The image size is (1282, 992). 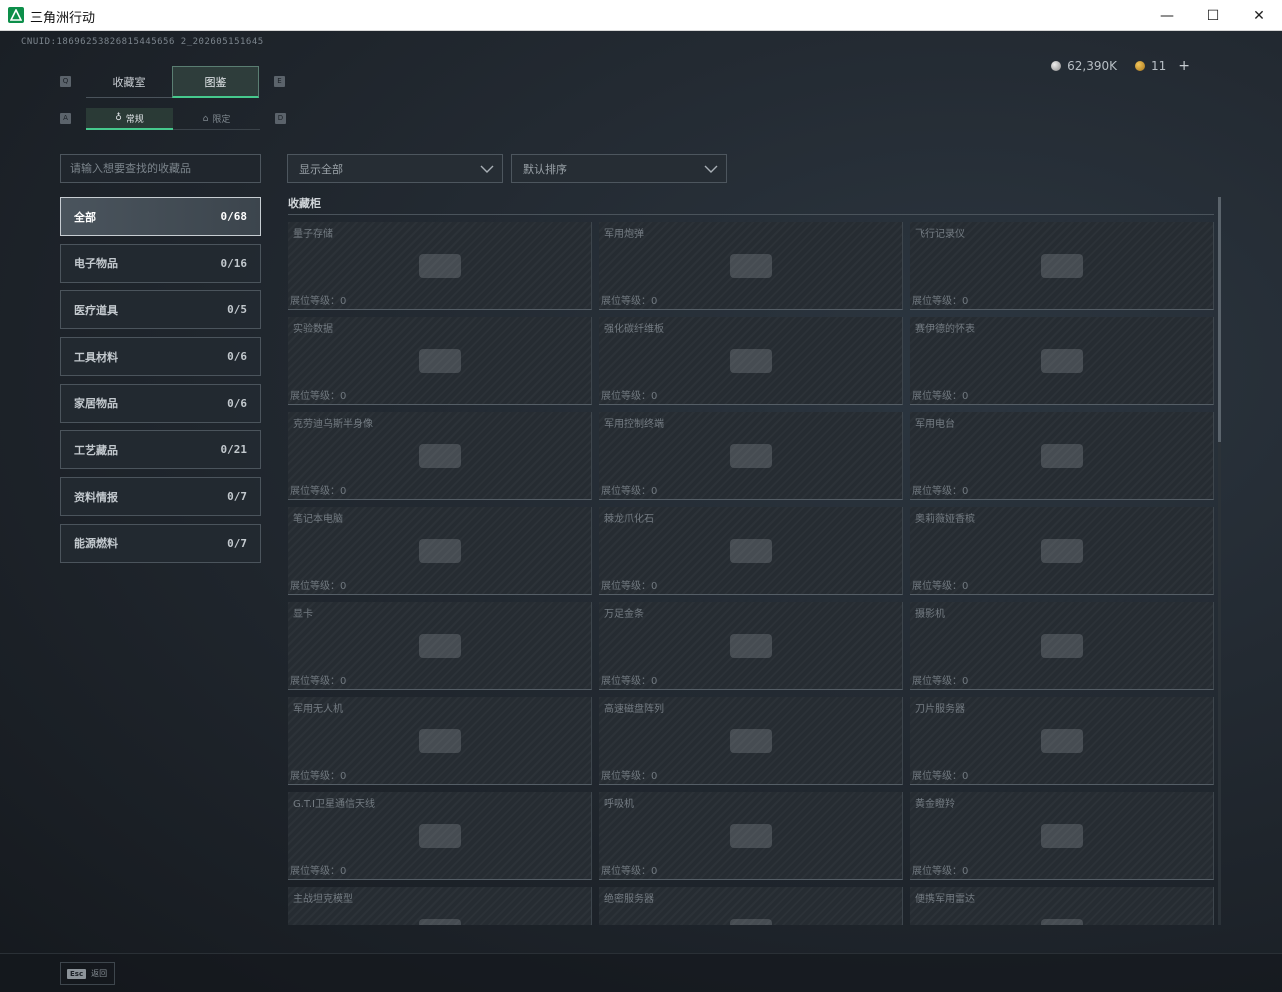 What do you see at coordinates (634, 709) in the screenshot?
I see `item-name: 高速磁盘阵列` at bounding box center [634, 709].